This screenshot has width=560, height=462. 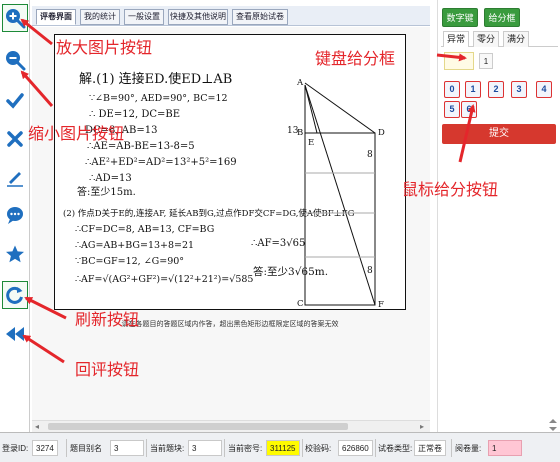 What do you see at coordinates (155, 79) in the screenshot?
I see `answer-line: 解.(1) 连接ED.使ED⊥AB` at bounding box center [155, 79].